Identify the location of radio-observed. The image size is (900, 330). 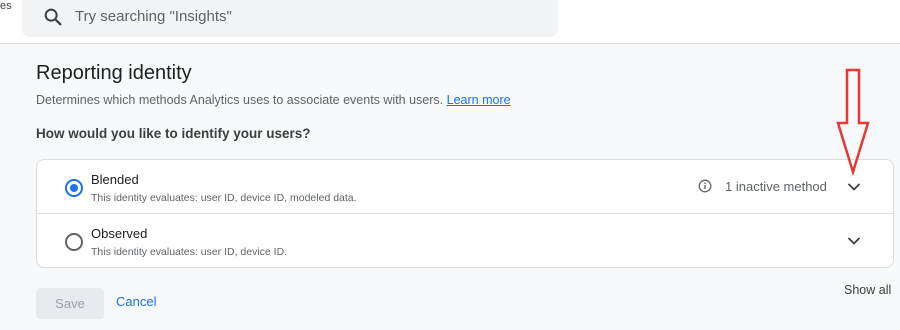
(74, 242).